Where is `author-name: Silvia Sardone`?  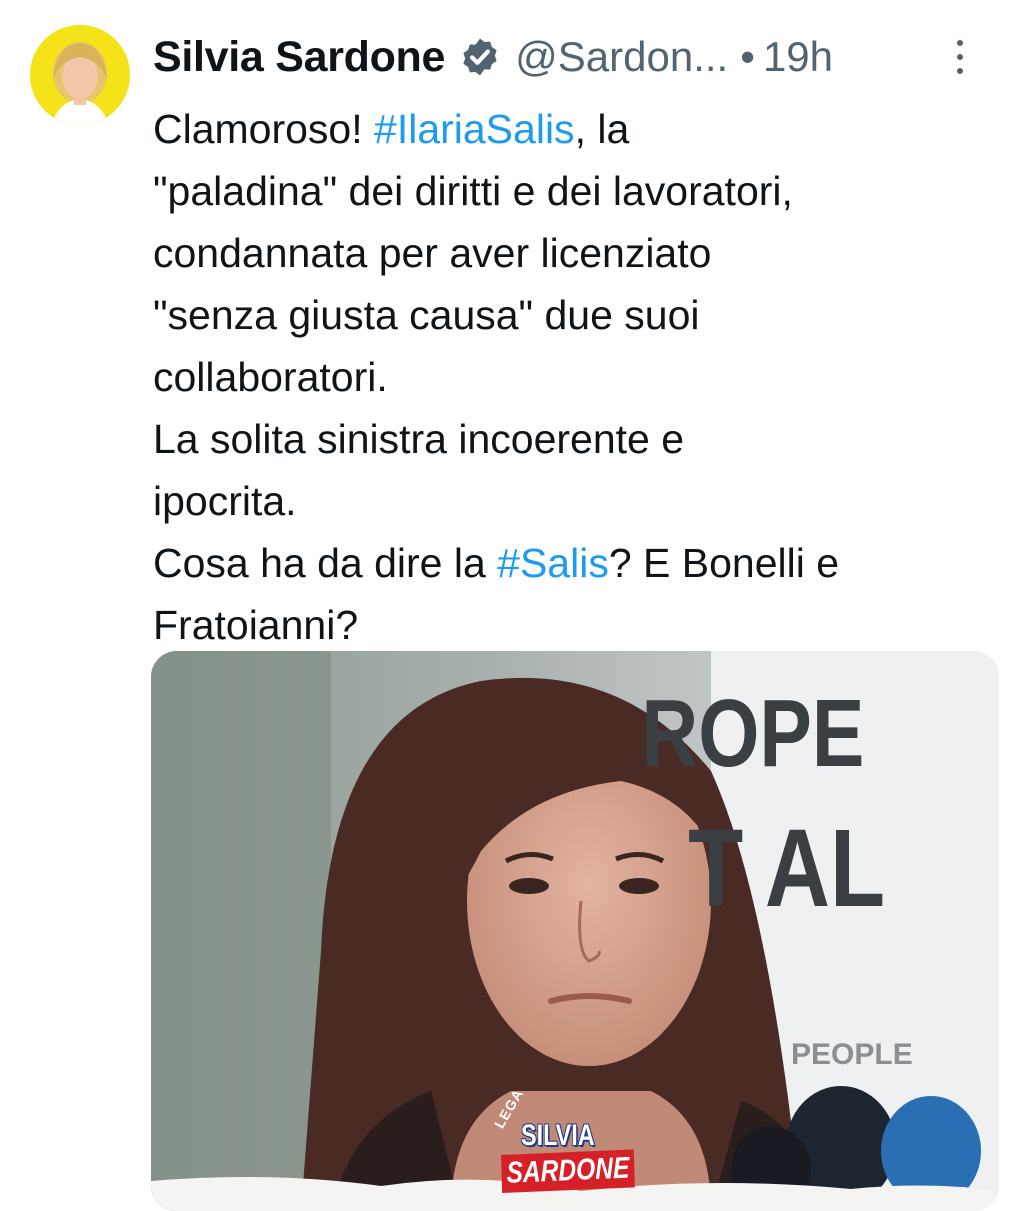 author-name: Silvia Sardone is located at coordinates (299, 57).